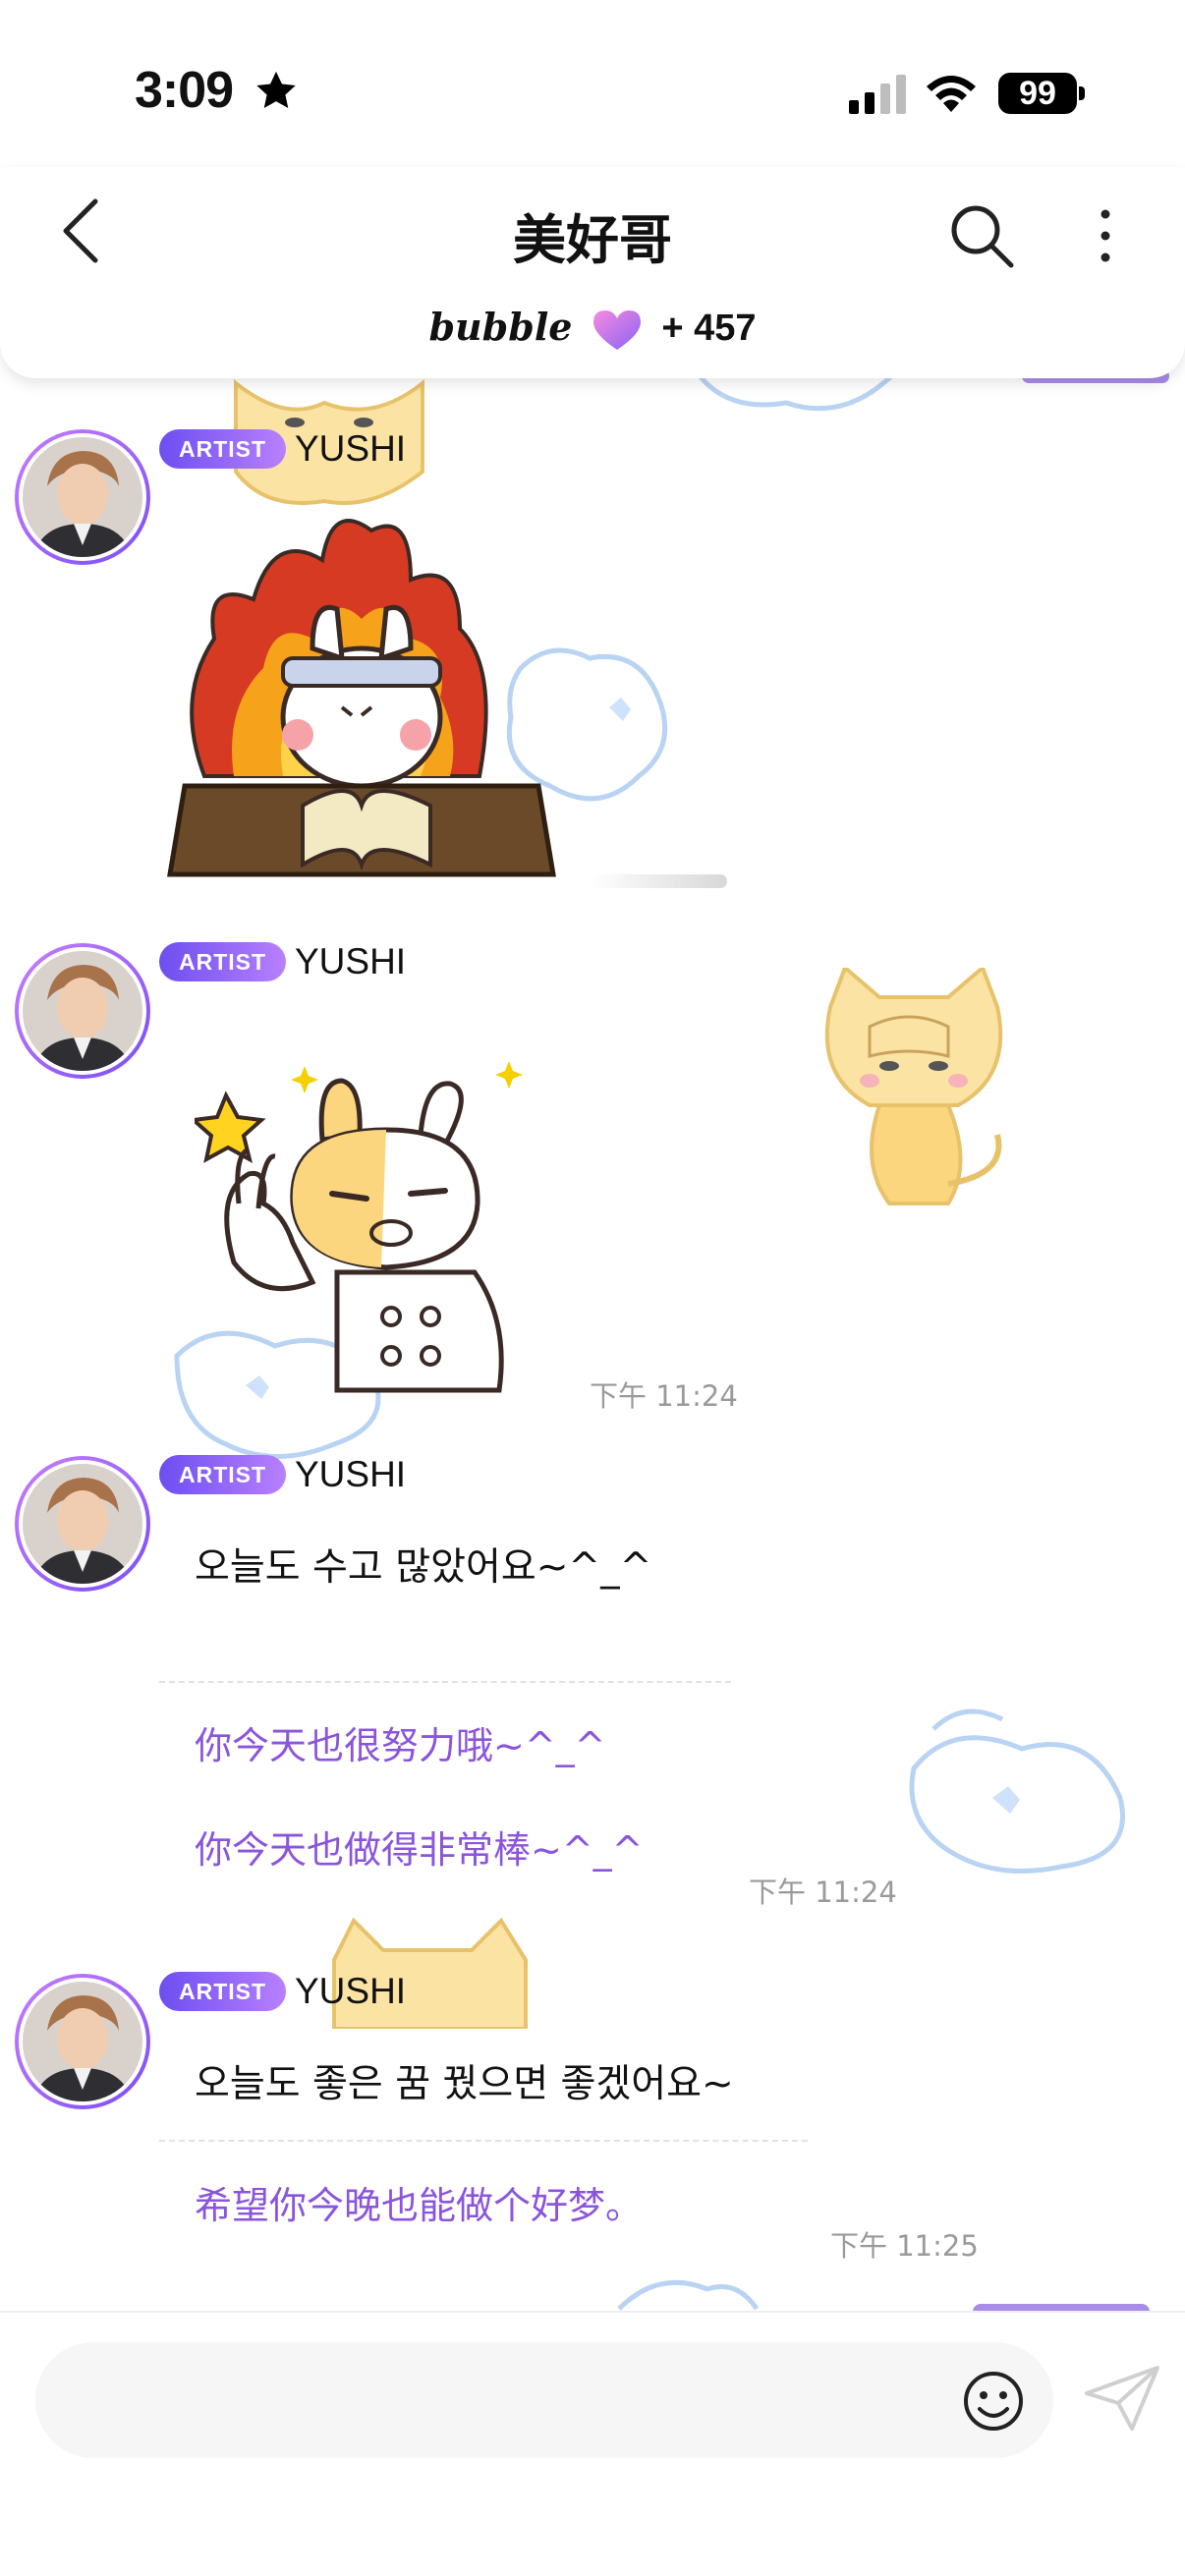 This screenshot has width=1185, height=2576. I want to click on wifi-icon, so click(952, 94).